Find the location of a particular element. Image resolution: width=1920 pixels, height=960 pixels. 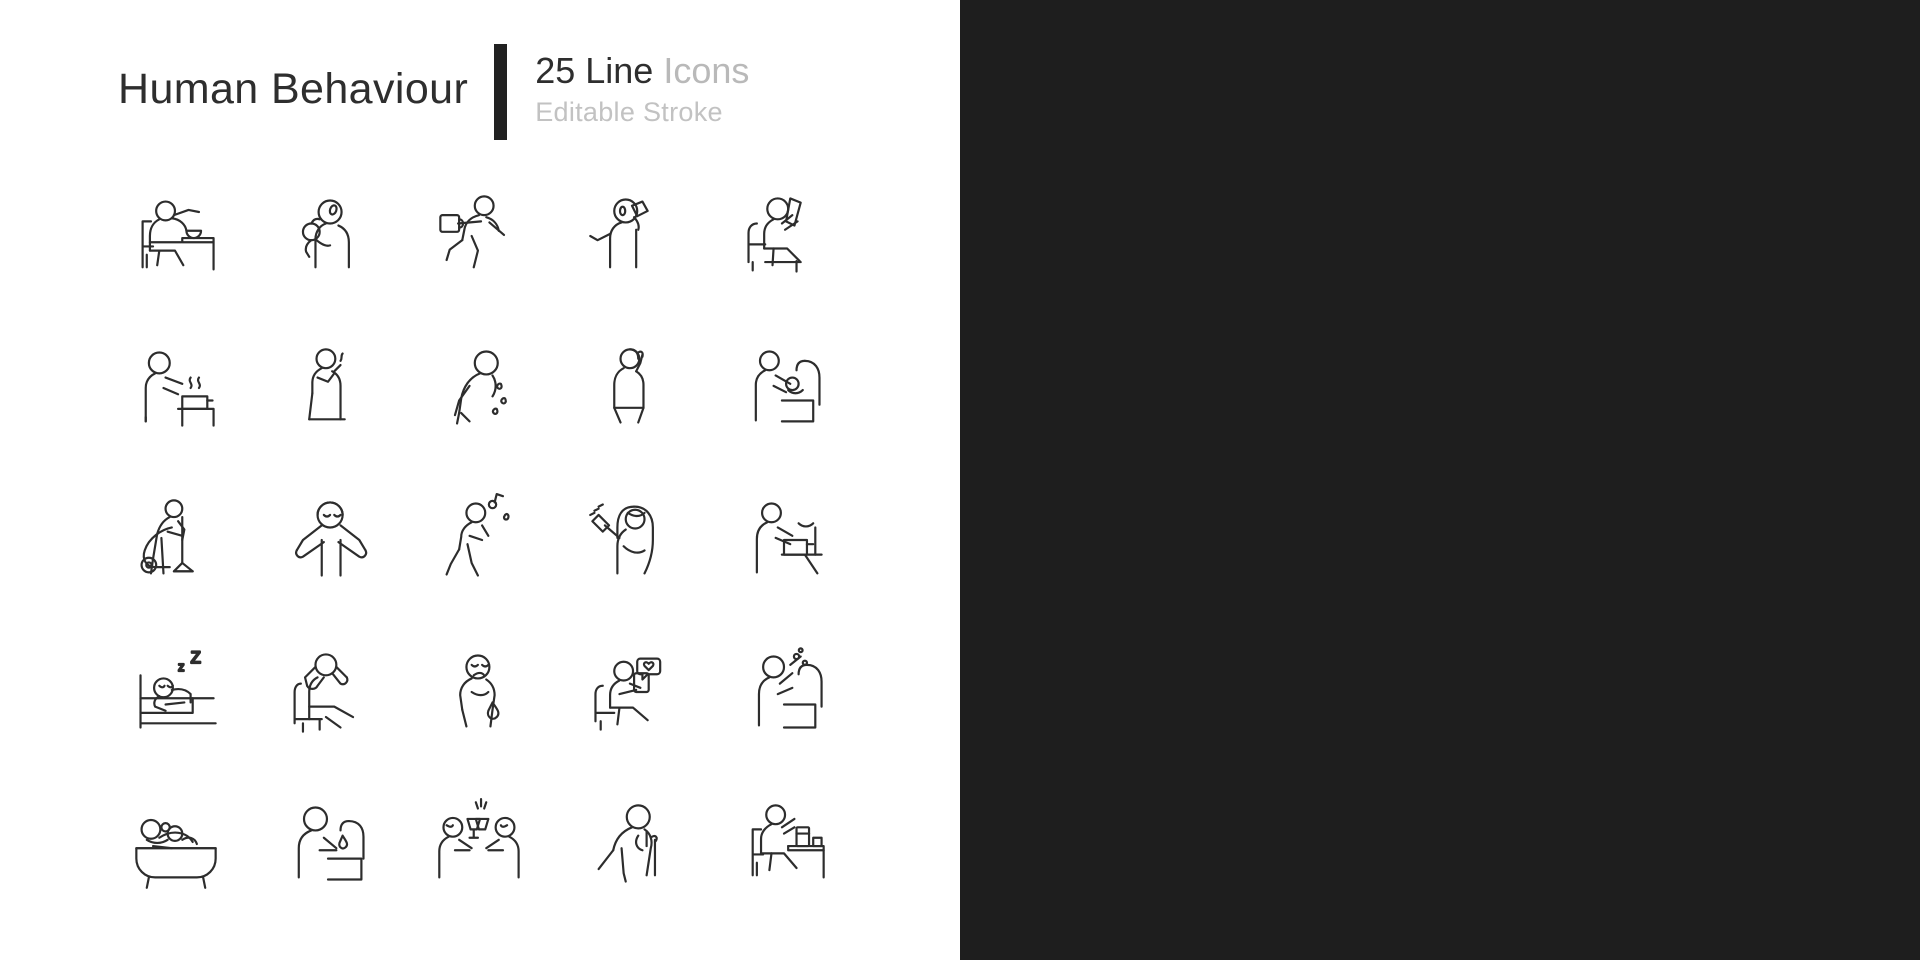

icon-cell-taking-bath-light is located at coordinates (176, 844).